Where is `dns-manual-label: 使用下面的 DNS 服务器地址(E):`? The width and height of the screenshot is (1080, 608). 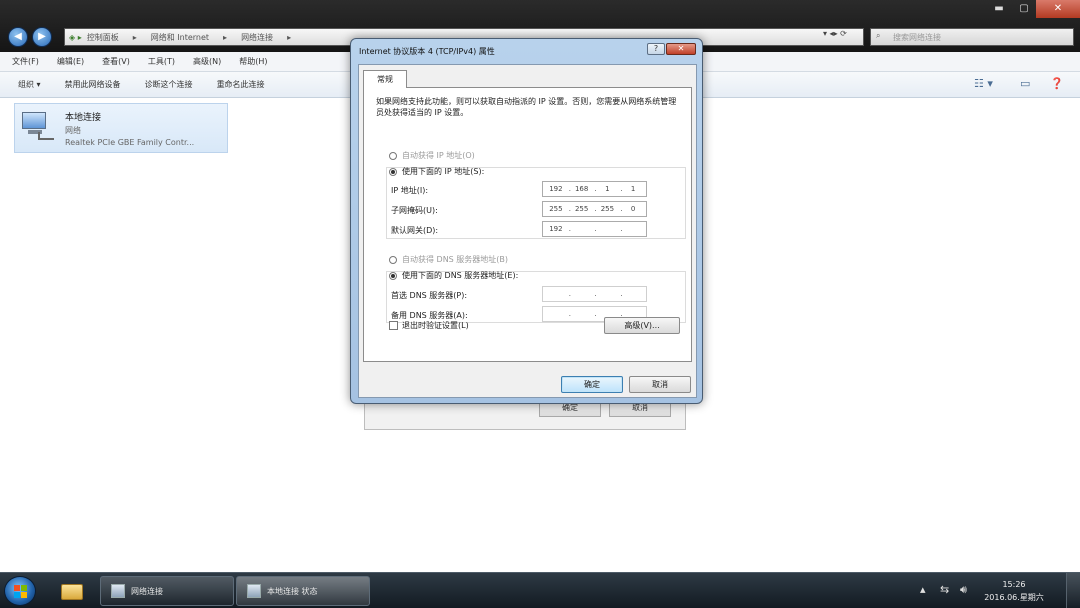
dns-manual-label: 使用下面的 DNS 服务器地址(E): is located at coordinates (460, 275).